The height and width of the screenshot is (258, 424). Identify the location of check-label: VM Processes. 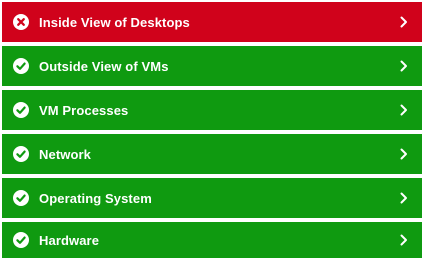
(84, 110).